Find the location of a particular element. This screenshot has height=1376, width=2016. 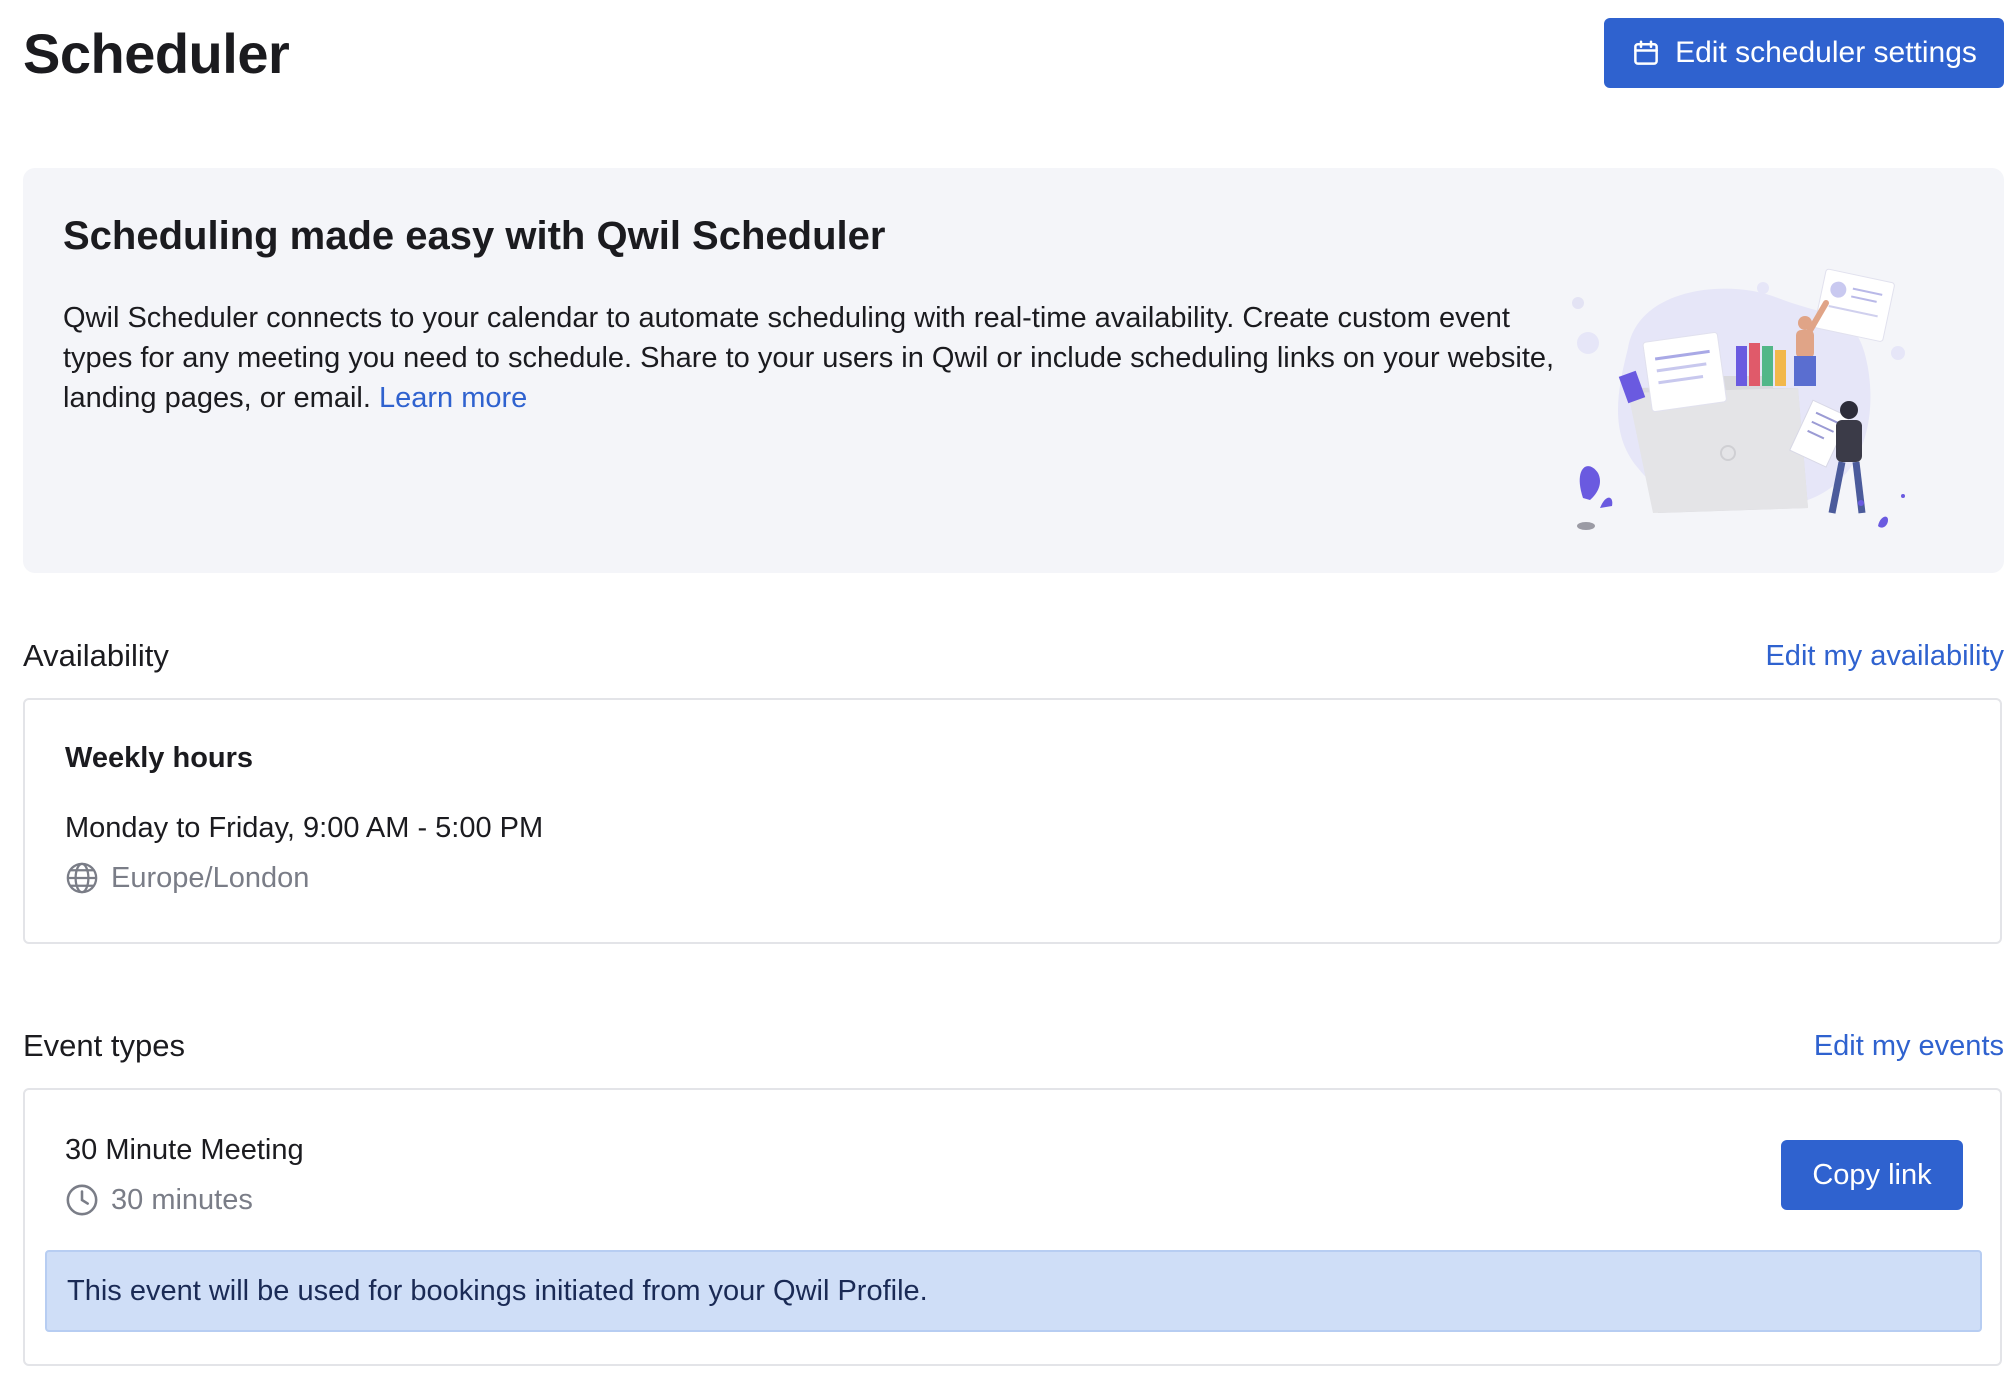

timezone-row: Europe/London is located at coordinates (187, 878).